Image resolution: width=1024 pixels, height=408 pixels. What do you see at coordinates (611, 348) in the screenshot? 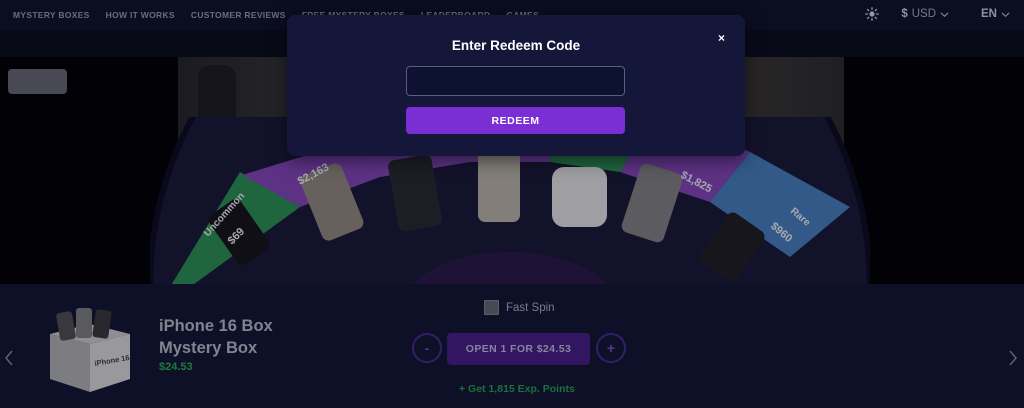
I see `increase-quantity-button: +` at bounding box center [611, 348].